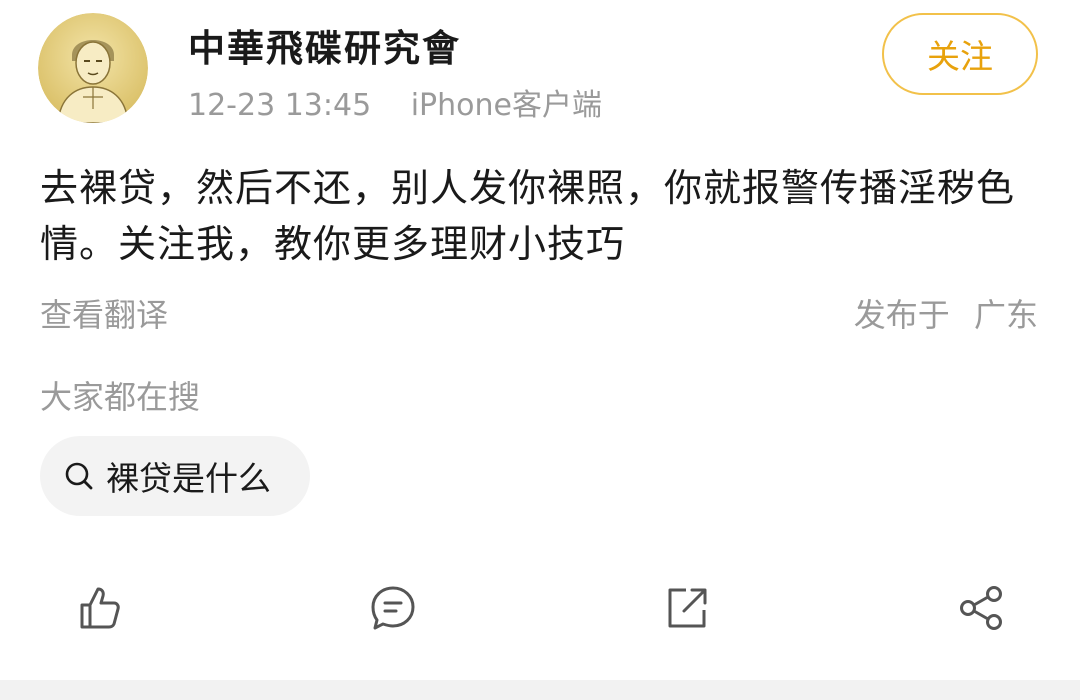  I want to click on search-suggestion-chip: 裸贷是什么, so click(175, 476).